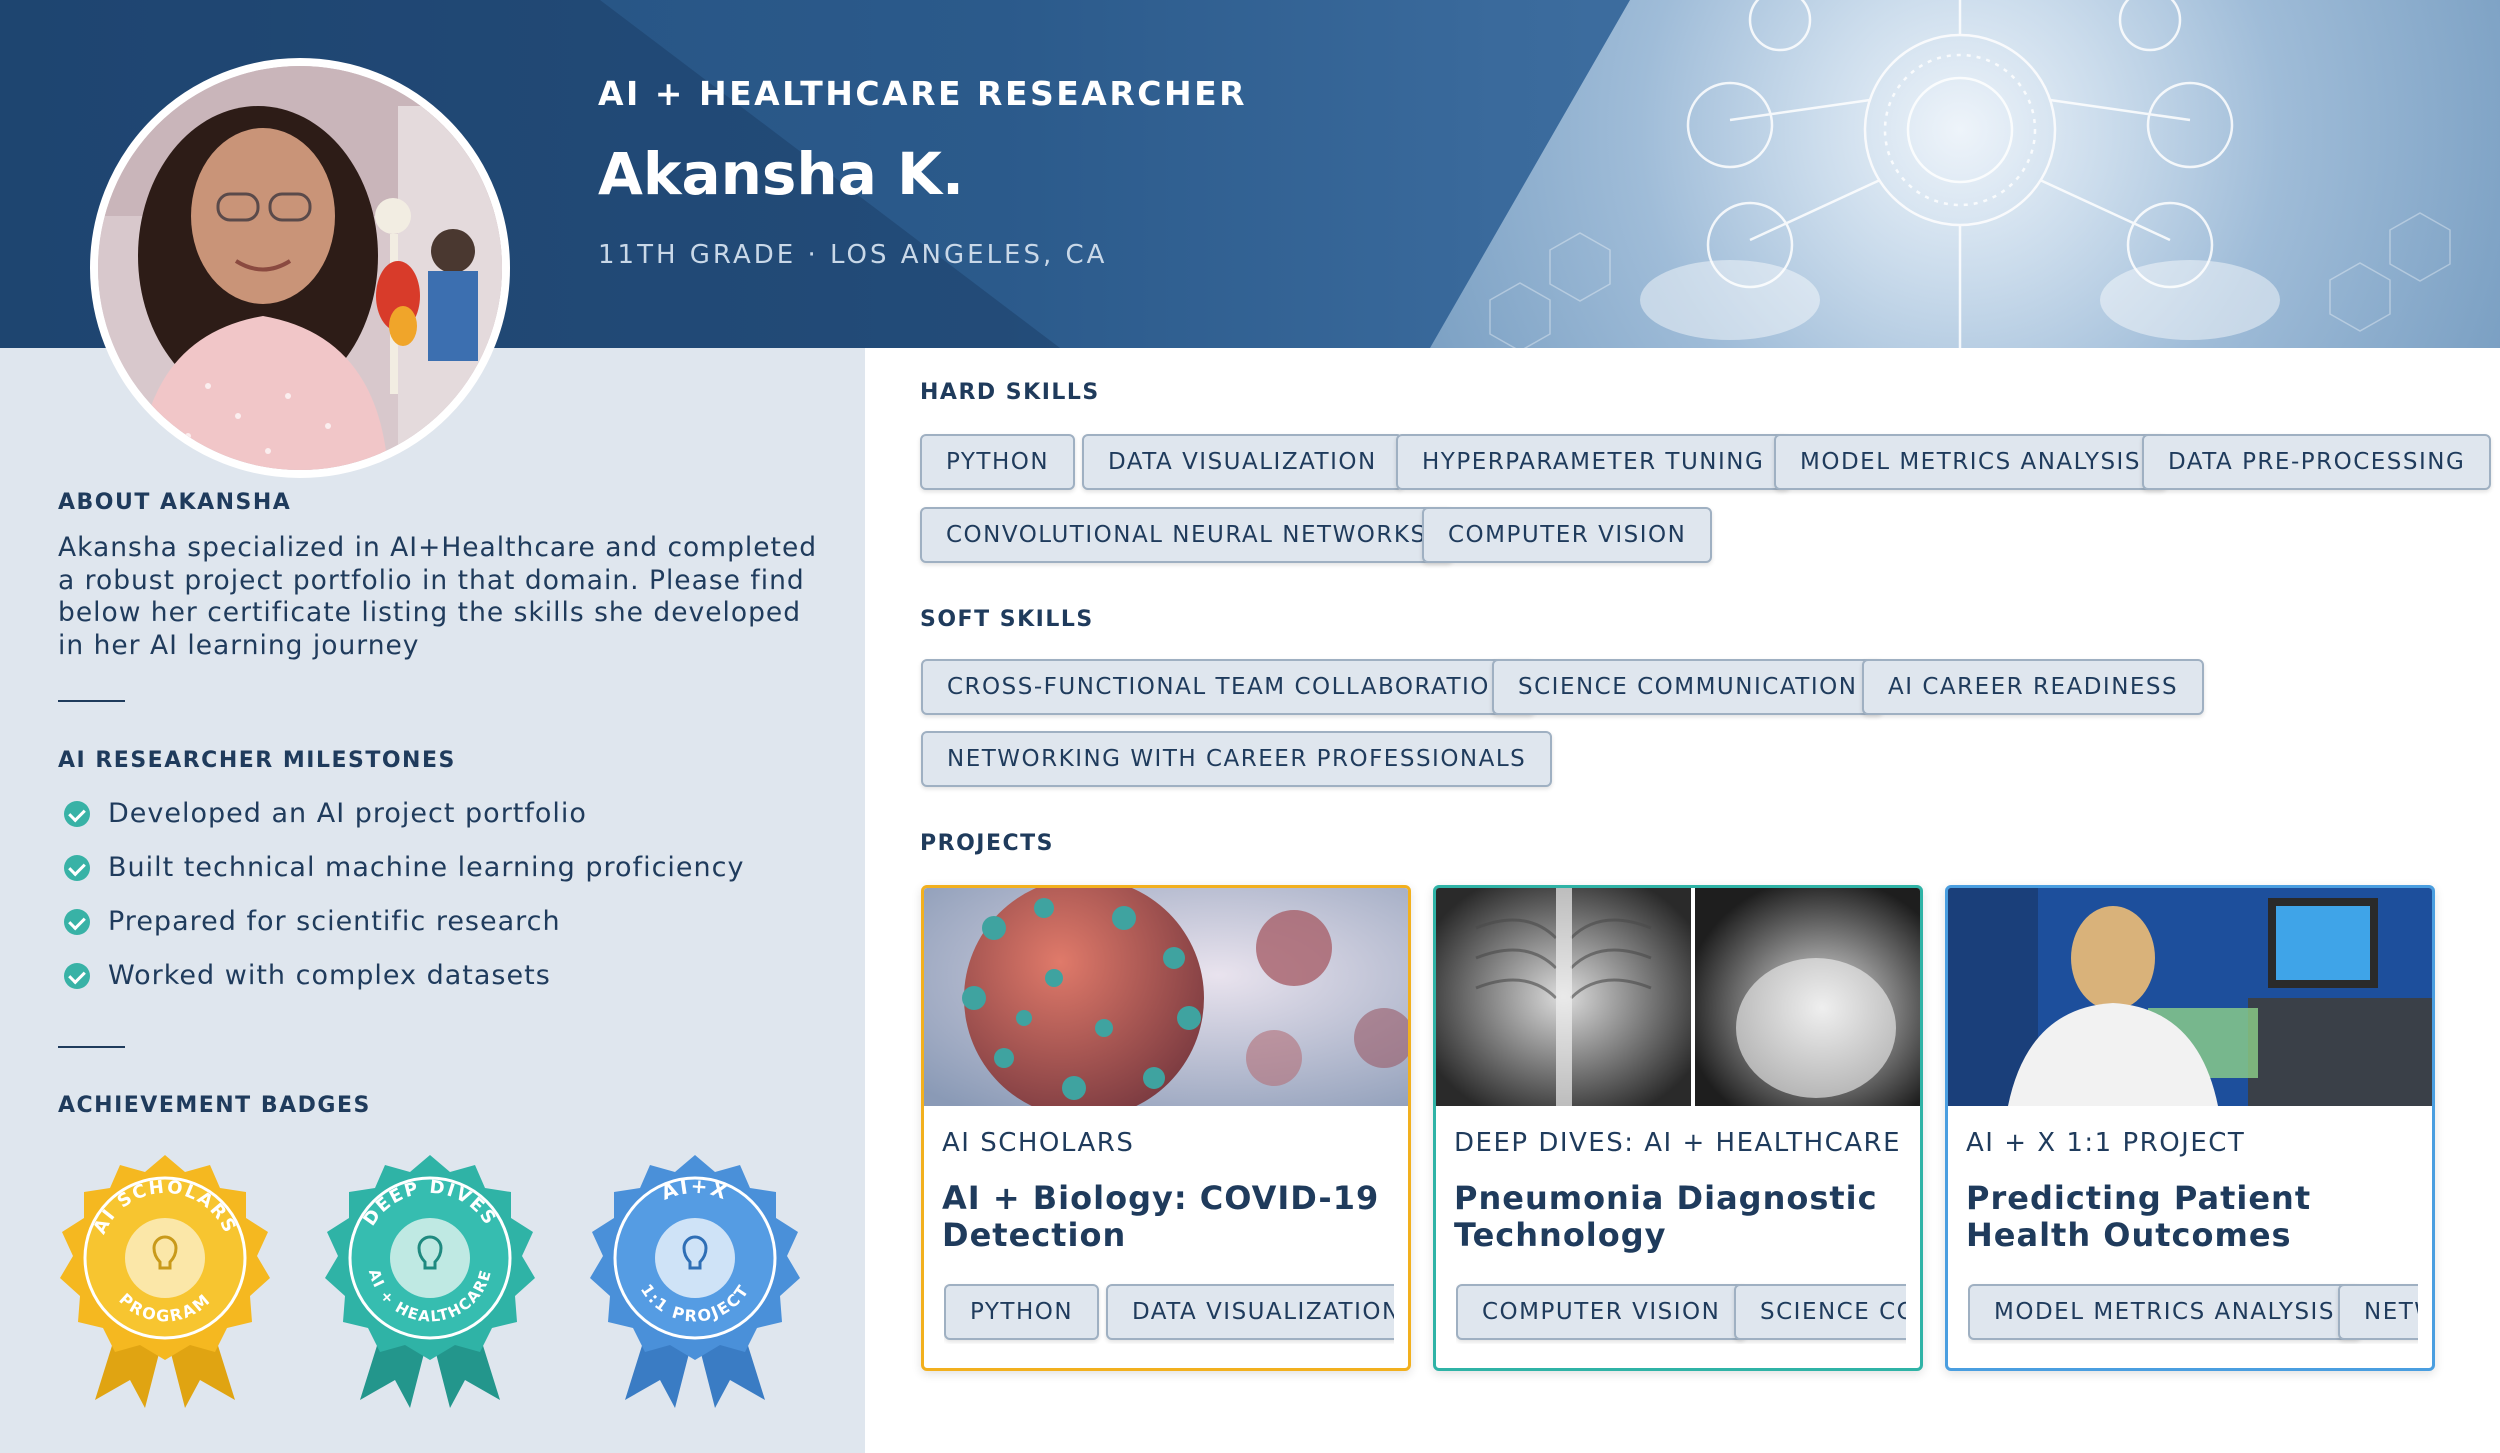 This screenshot has height=1453, width=2500. What do you see at coordinates (1678, 1143) in the screenshot?
I see `project-category: DEEP DIVES: AI + HEALTHCARE` at bounding box center [1678, 1143].